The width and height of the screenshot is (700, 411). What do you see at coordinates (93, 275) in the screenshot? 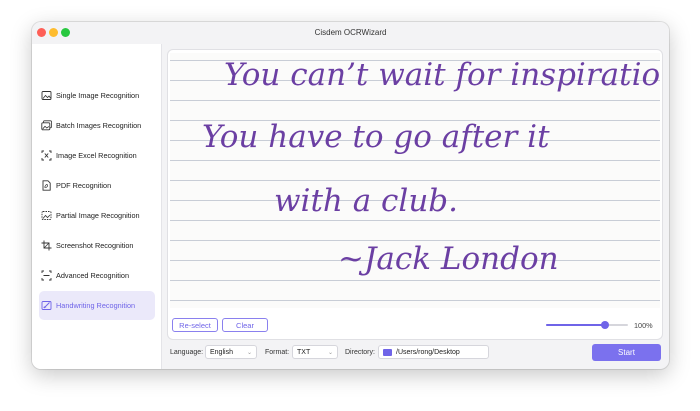
I see `sidebar-item-label: Advanced Recognition` at bounding box center [93, 275].